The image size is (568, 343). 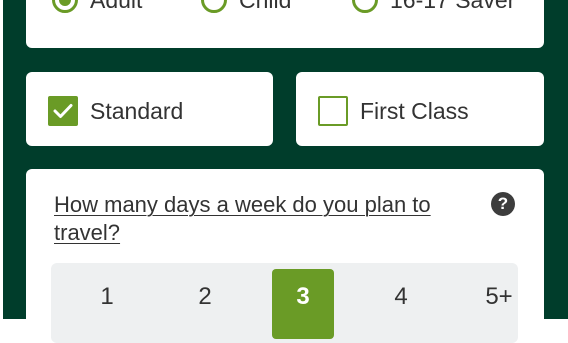 What do you see at coordinates (265, 6) in the screenshot?
I see `radio-child-label: Child` at bounding box center [265, 6].